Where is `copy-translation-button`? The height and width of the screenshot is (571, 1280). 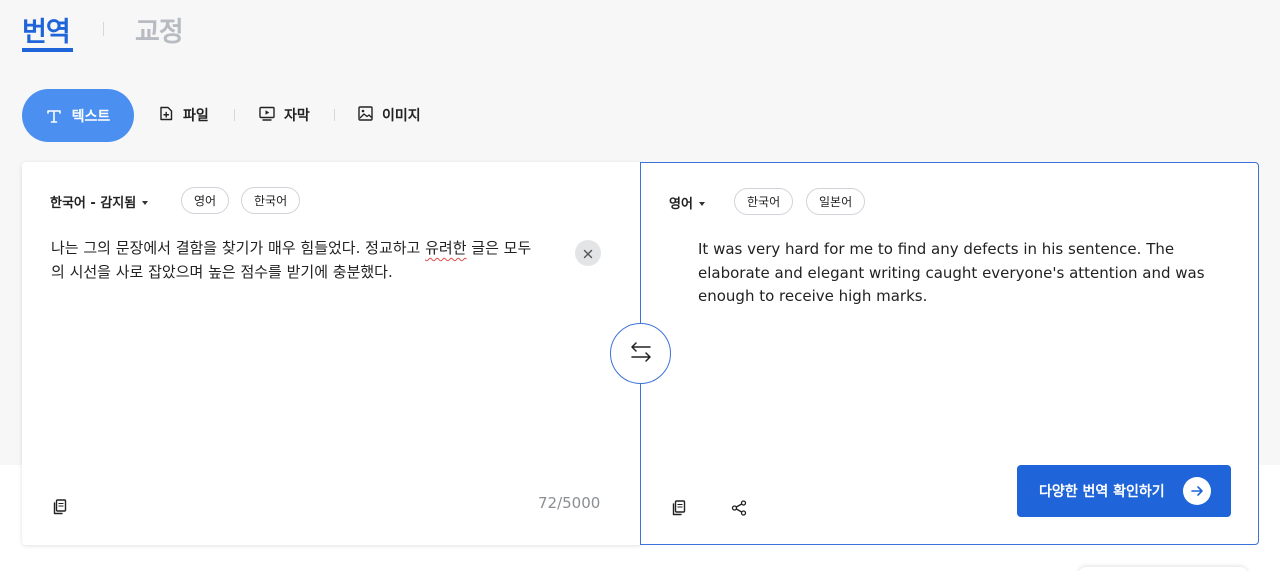
copy-translation-button is located at coordinates (679, 510).